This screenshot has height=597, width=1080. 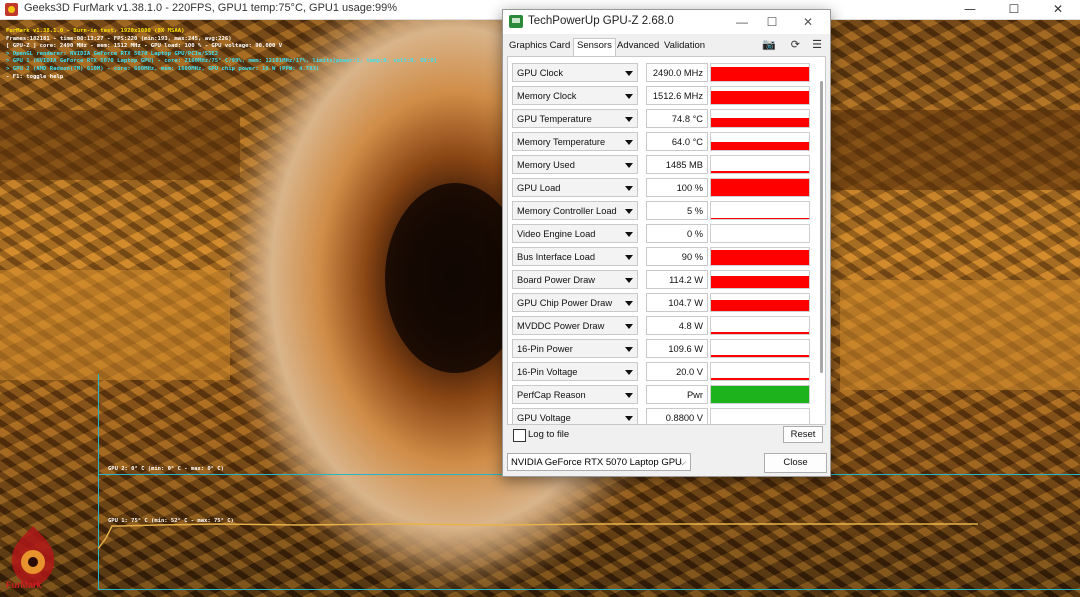 I want to click on sensor-name-dropdown: GPU Chip Power Draw, so click(x=575, y=302).